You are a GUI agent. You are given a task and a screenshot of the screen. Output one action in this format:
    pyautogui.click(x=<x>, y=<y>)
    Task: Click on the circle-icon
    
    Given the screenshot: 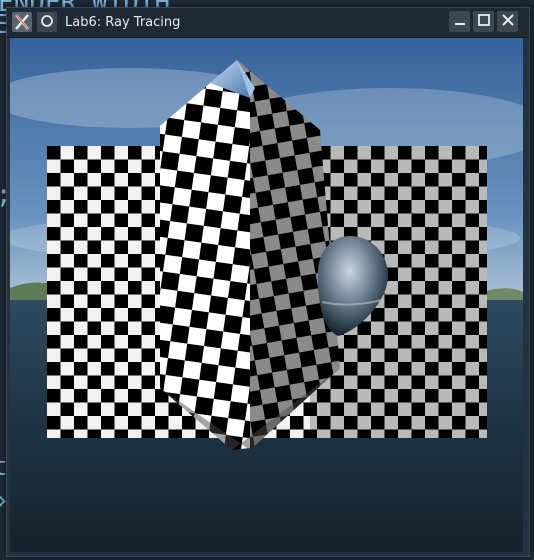 What is the action you would take?
    pyautogui.click(x=47, y=22)
    